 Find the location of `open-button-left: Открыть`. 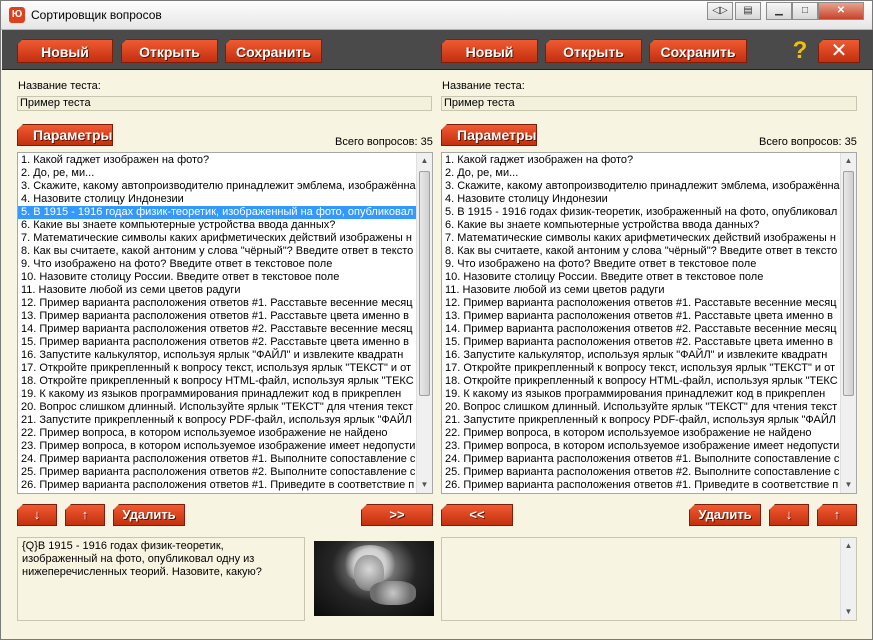

open-button-left: Открыть is located at coordinates (169, 51).